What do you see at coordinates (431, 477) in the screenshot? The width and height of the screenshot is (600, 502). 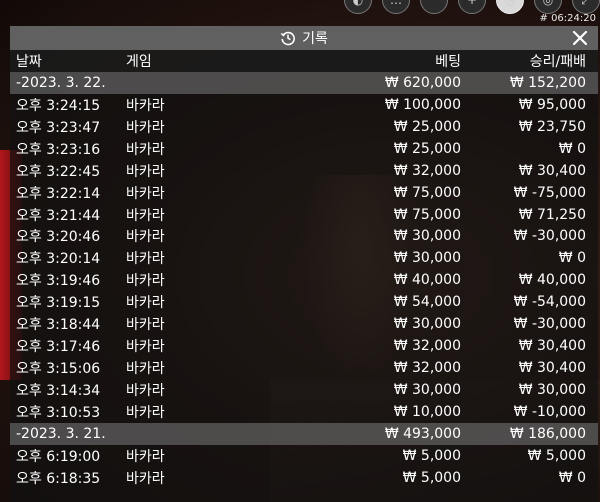 I see `row-bet: ₩ 5,000` at bounding box center [431, 477].